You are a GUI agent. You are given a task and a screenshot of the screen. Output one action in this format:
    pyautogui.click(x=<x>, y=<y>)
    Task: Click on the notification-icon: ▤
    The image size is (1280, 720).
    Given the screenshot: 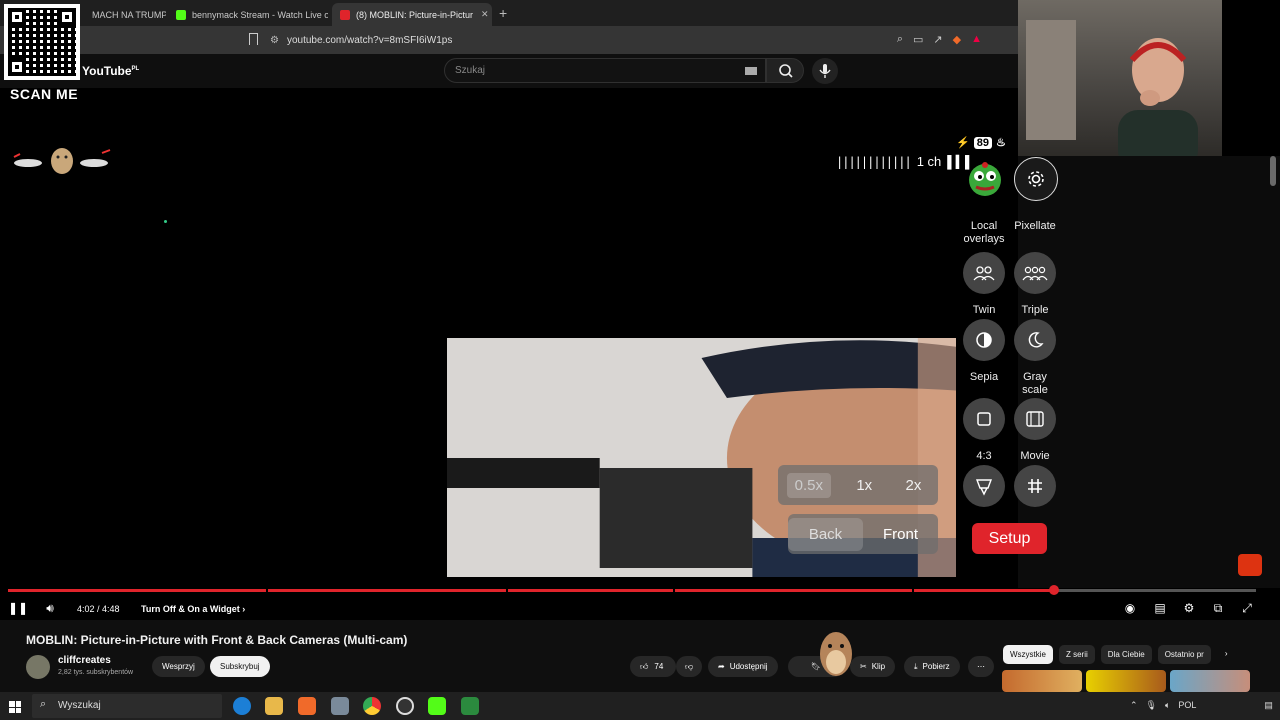 What is the action you would take?
    pyautogui.click(x=1268, y=705)
    